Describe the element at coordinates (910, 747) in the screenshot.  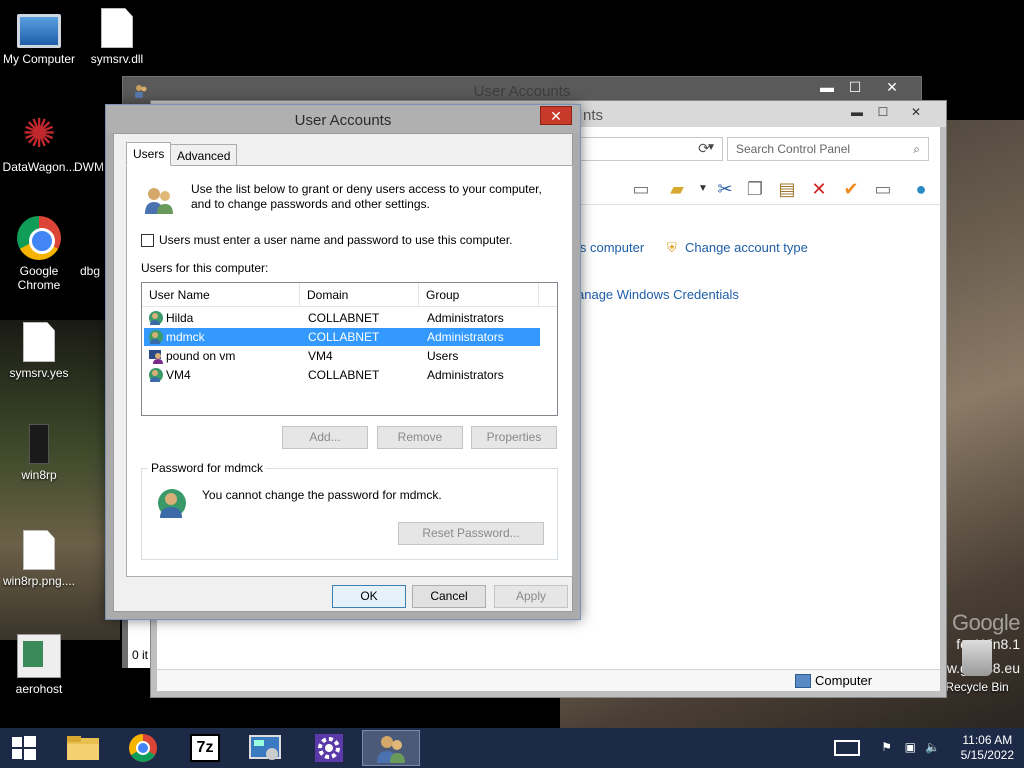
I see `network-icon: ▣` at that location.